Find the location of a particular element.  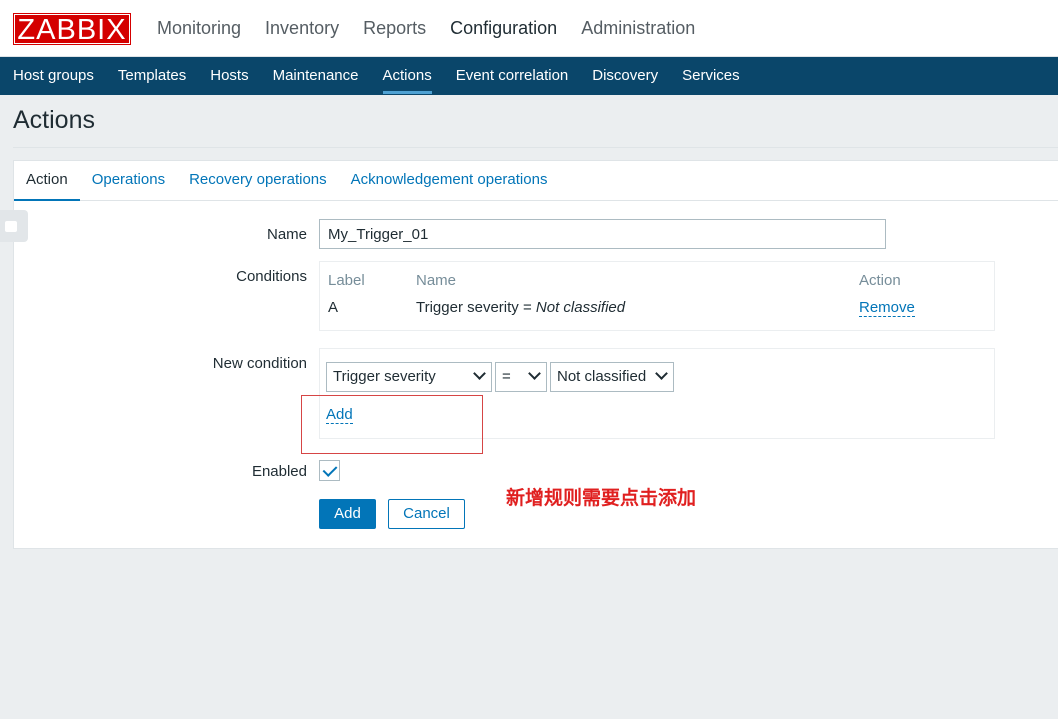

tab-operations: Operations is located at coordinates (128, 180).